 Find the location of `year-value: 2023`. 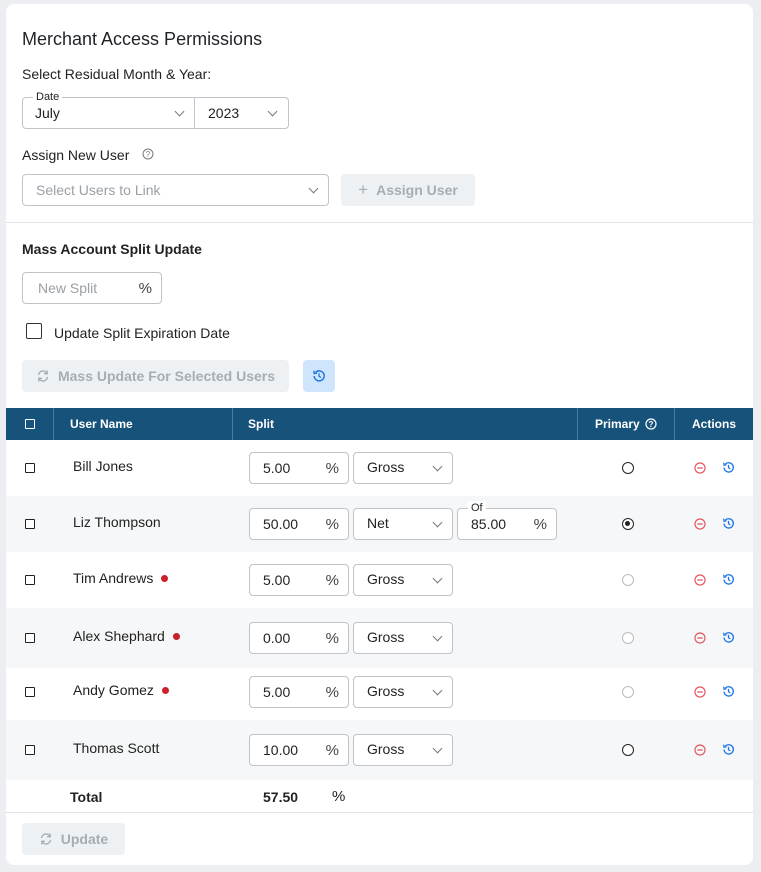

year-value: 2023 is located at coordinates (224, 113).